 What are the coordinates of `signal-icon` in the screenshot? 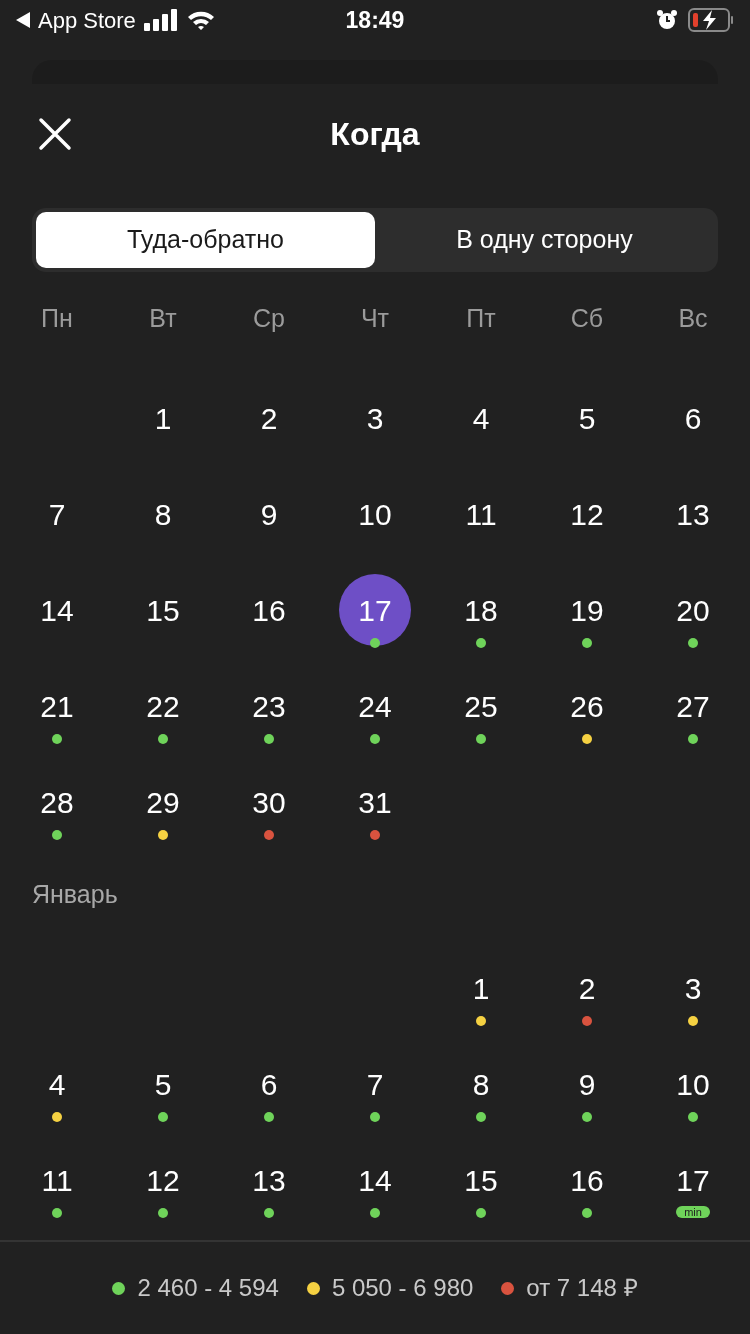 It's located at (160, 20).